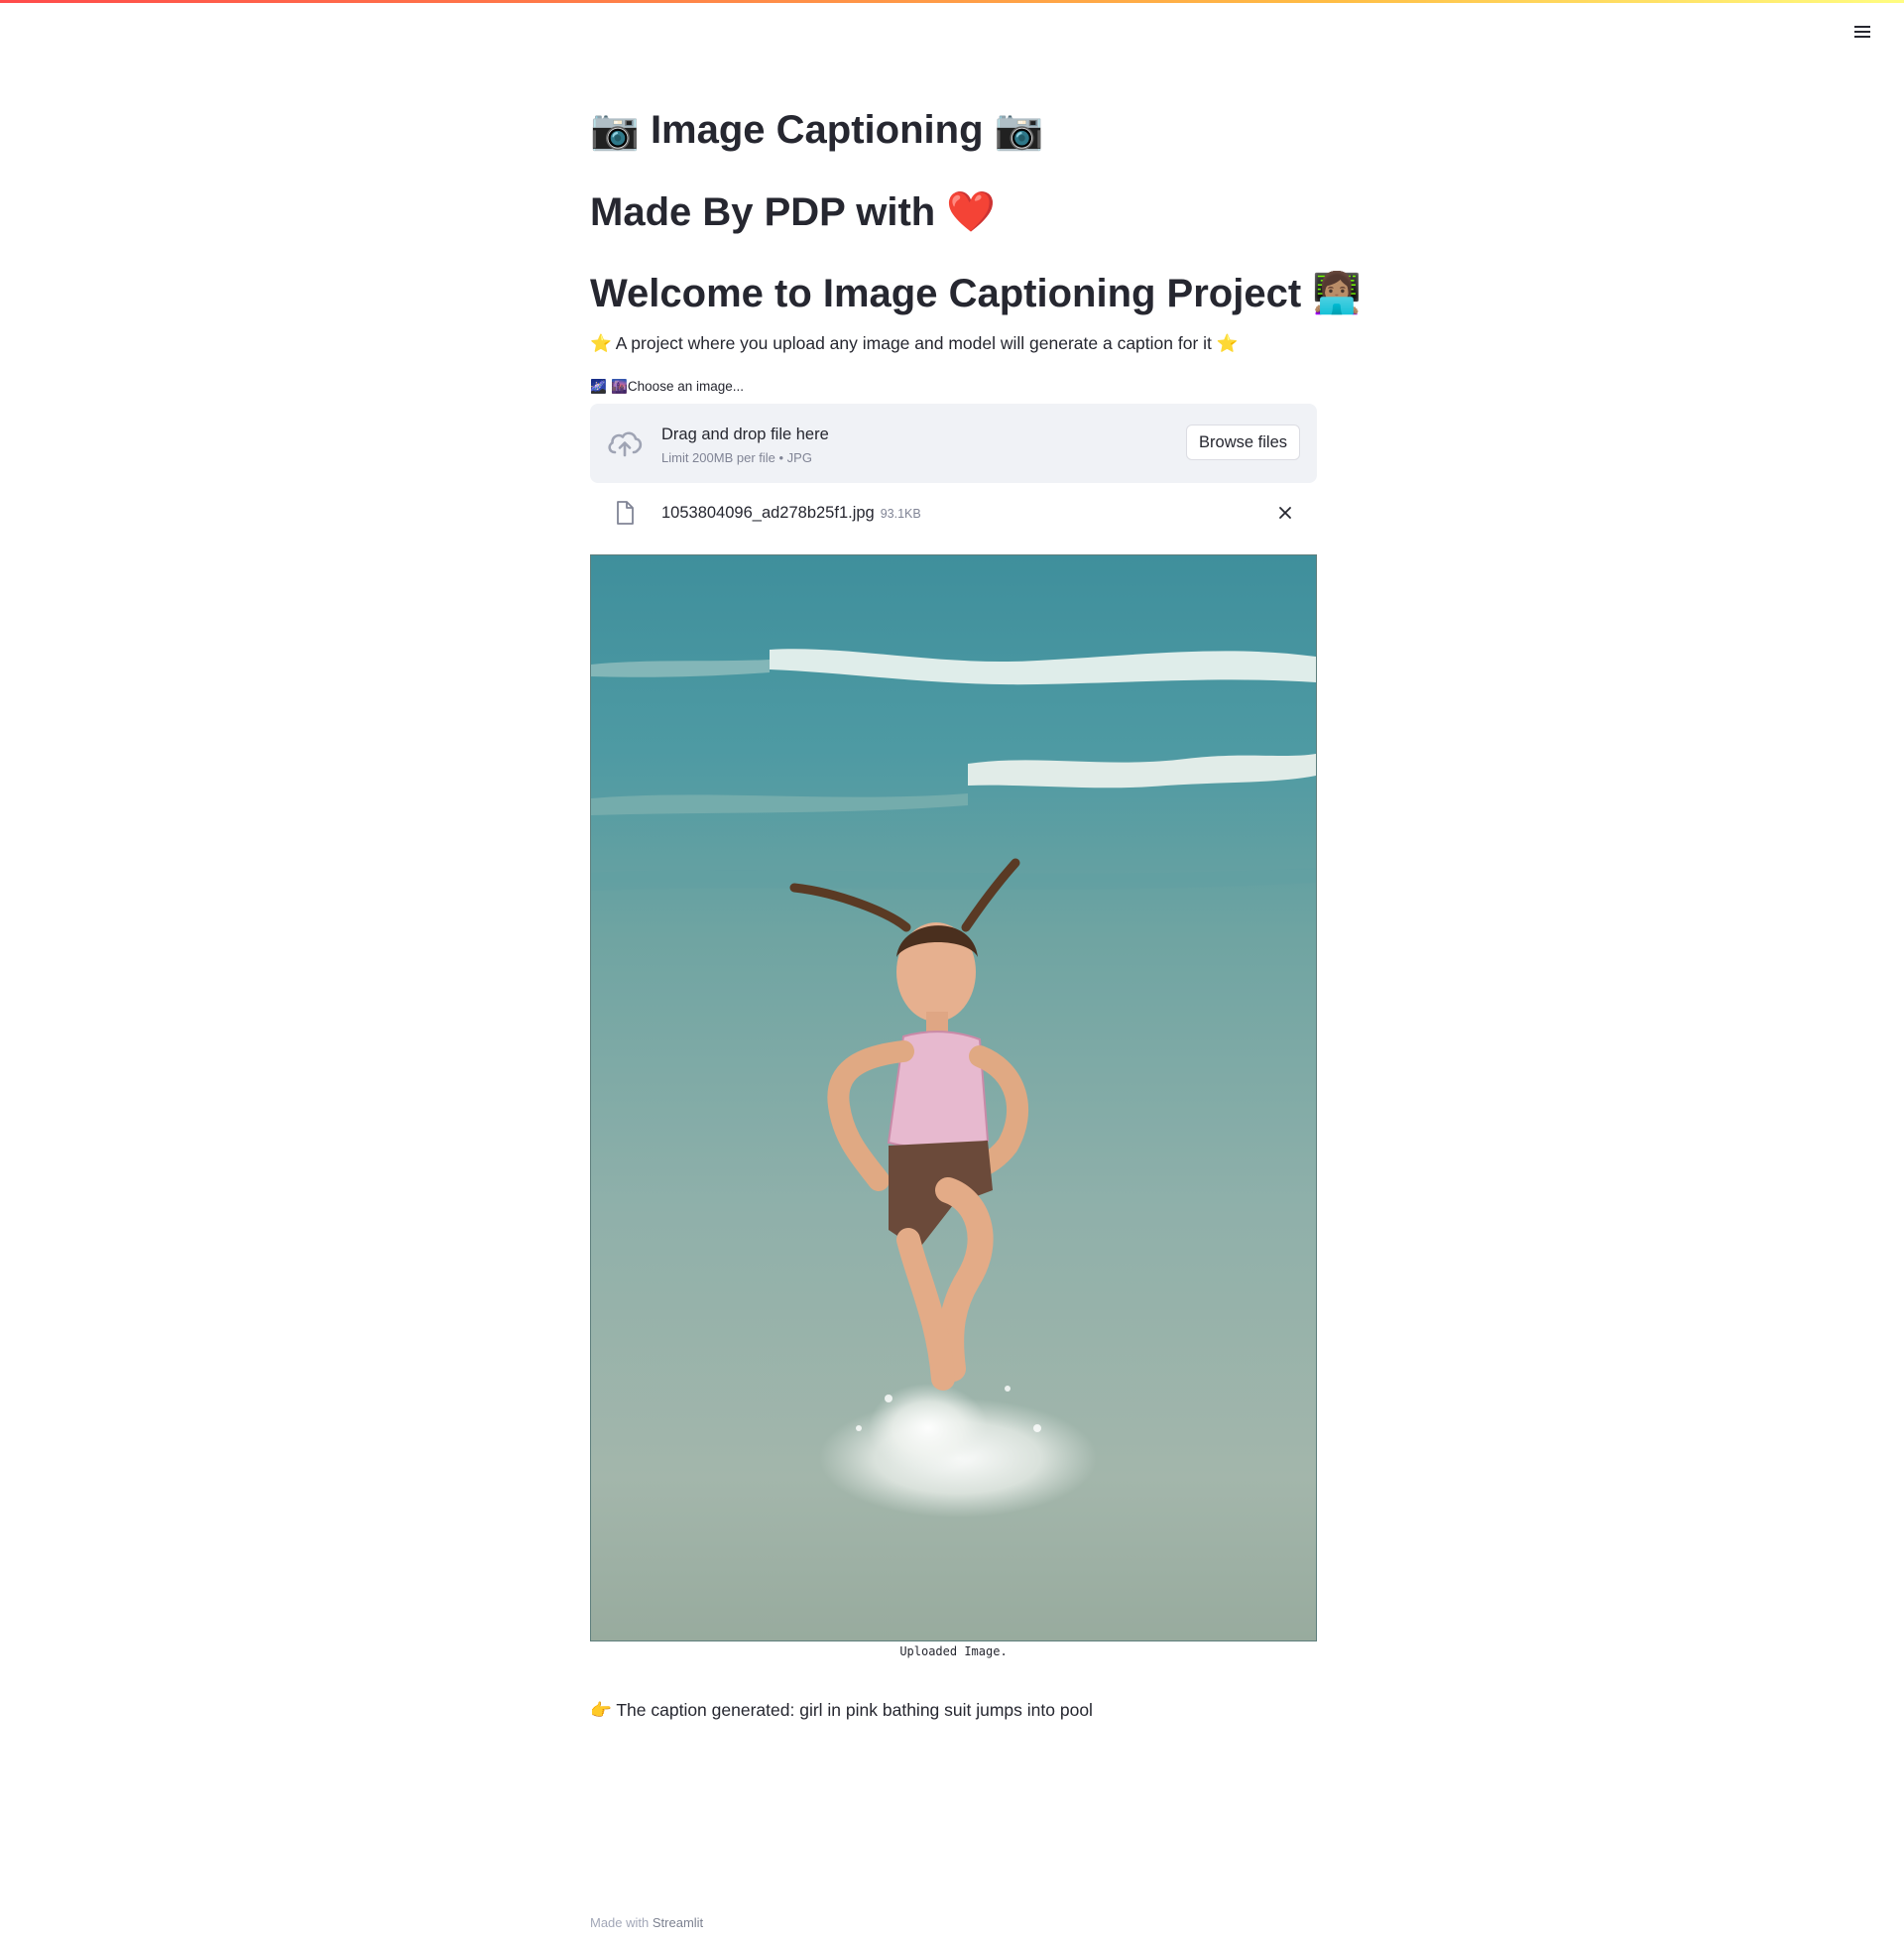 The width and height of the screenshot is (1904, 1942). I want to click on header-decoration-bar, so click(952, 1).